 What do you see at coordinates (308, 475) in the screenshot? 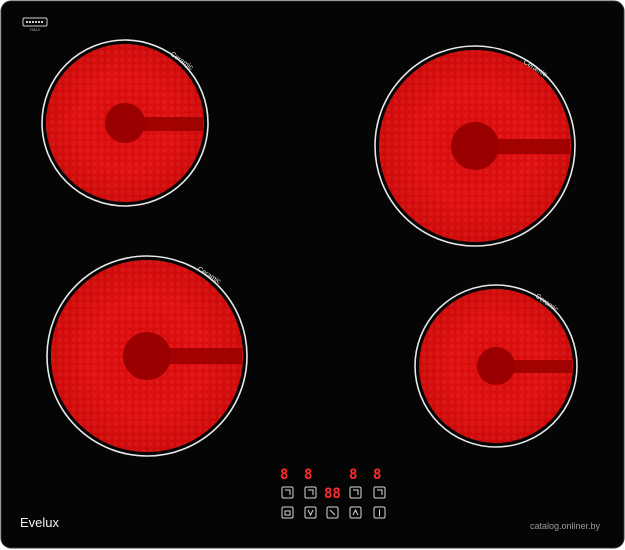
I see `zone-display-2: 8` at bounding box center [308, 475].